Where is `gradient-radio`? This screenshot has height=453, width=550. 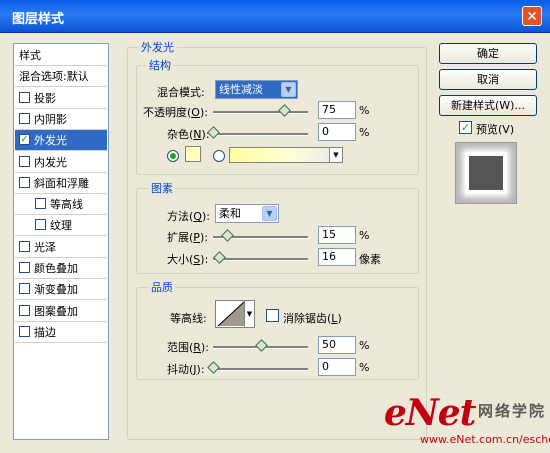
gradient-radio is located at coordinates (219, 156).